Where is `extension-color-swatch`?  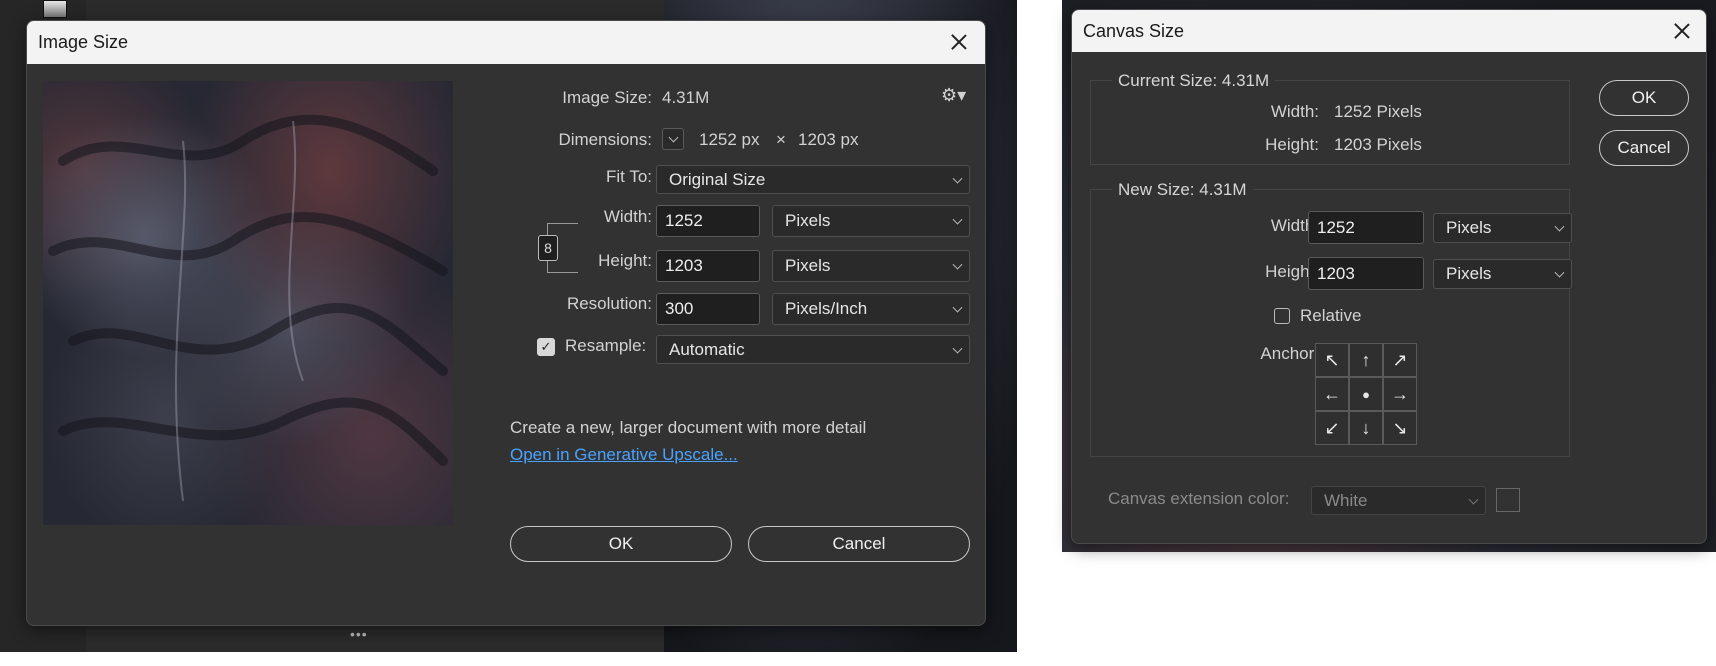
extension-color-swatch is located at coordinates (1508, 500).